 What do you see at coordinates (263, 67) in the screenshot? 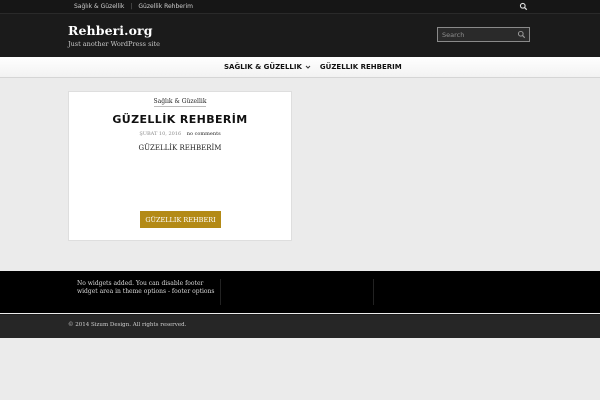
I see `nav-item-label: SAĞLIK & GÜZELLIK` at bounding box center [263, 67].